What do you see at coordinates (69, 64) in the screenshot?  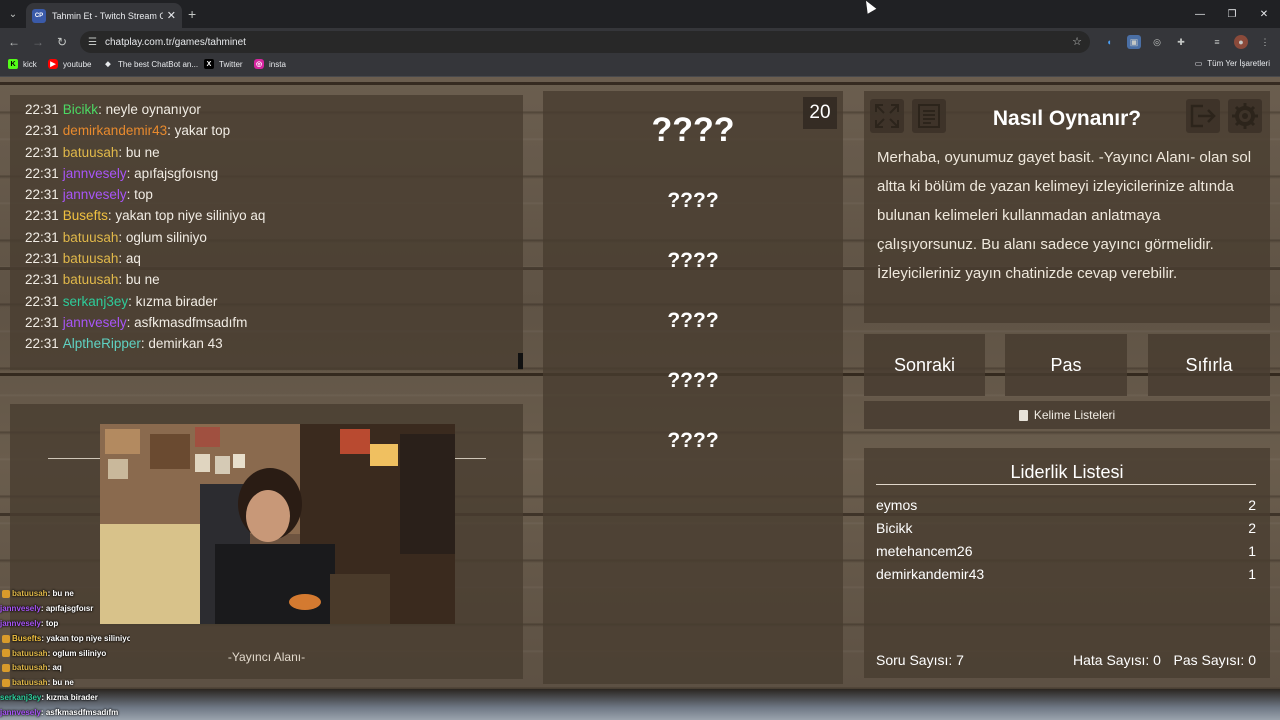 I see `bookmark-youtube: ▶ youtube` at bounding box center [69, 64].